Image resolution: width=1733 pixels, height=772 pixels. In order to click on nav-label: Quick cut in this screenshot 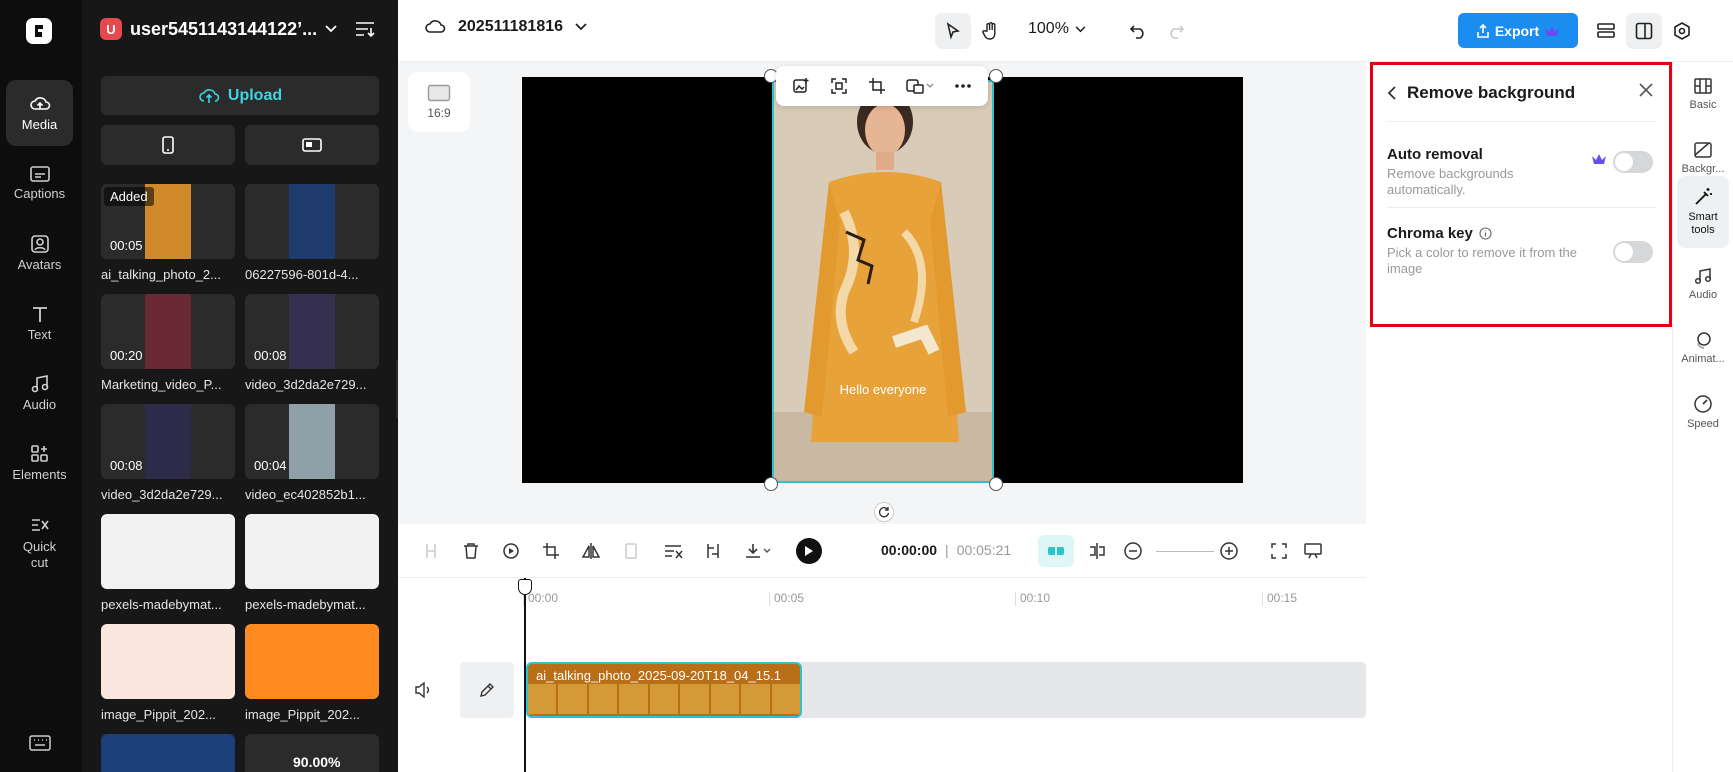, I will do `click(39, 554)`.